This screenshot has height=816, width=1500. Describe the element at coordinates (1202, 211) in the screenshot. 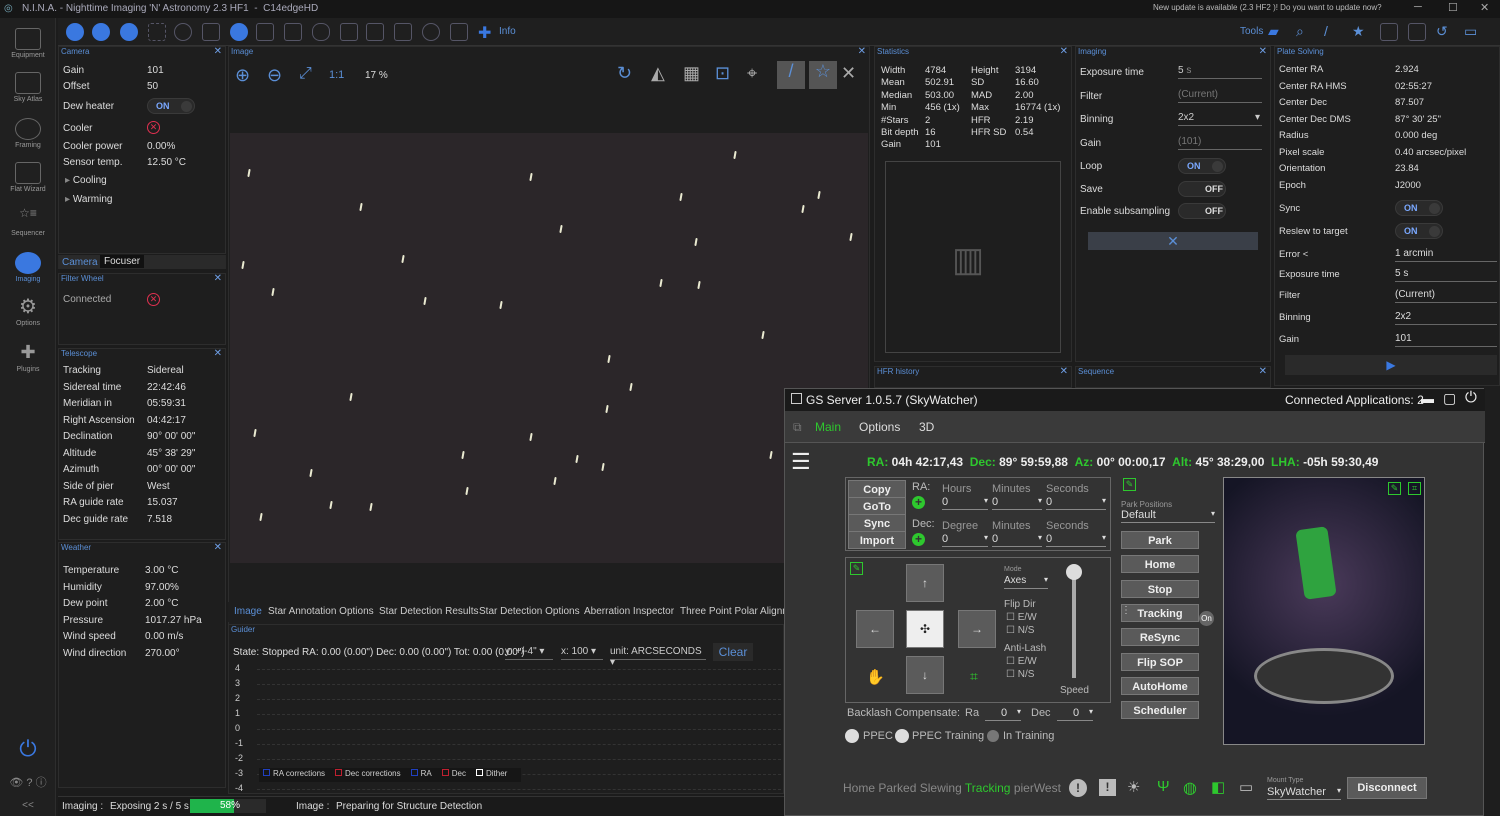

I see `subsampling-toggle: OFF` at that location.